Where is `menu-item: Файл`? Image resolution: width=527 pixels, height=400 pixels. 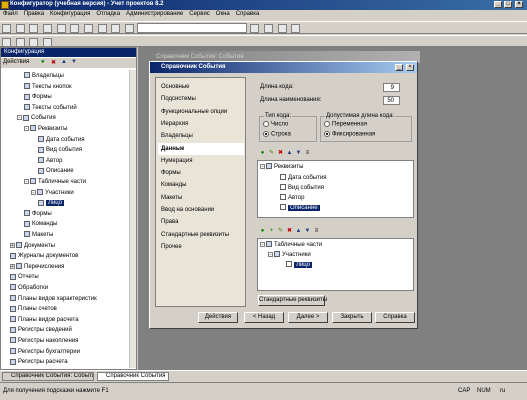 menu-item: Файл is located at coordinates (10, 14).